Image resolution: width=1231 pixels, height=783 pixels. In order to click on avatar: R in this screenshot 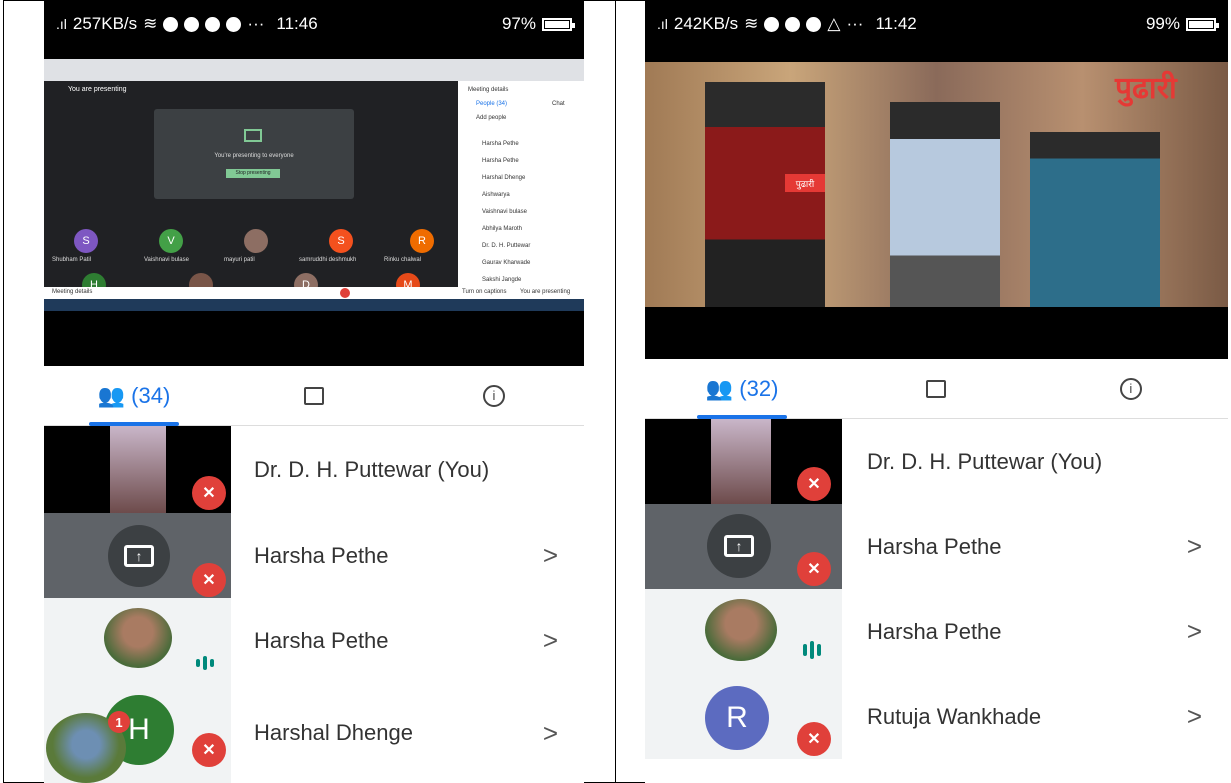, I will do `click(737, 718)`.